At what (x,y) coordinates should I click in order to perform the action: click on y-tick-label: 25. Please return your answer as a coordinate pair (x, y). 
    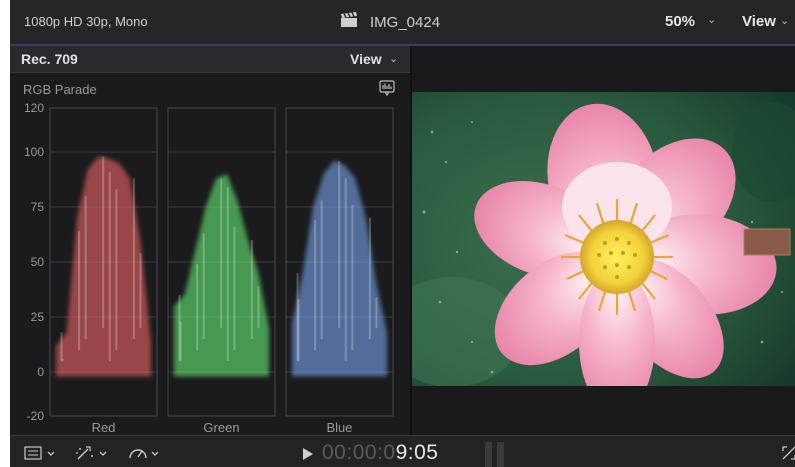
    Looking at the image, I should click on (38, 317).